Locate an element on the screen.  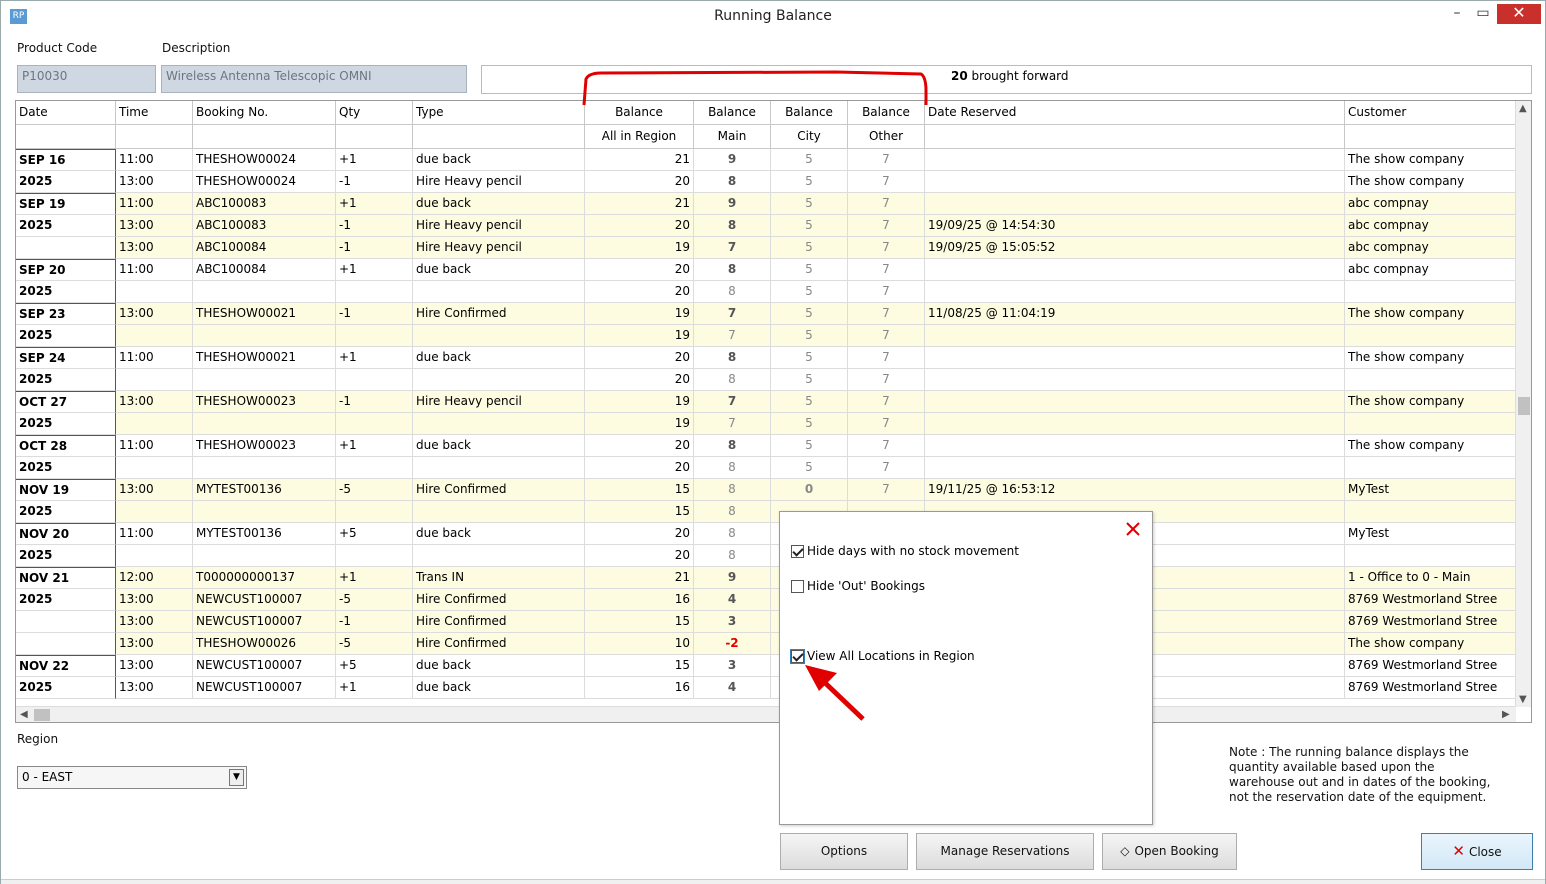
header-balance-other-sub: Other is located at coordinates (886, 137).